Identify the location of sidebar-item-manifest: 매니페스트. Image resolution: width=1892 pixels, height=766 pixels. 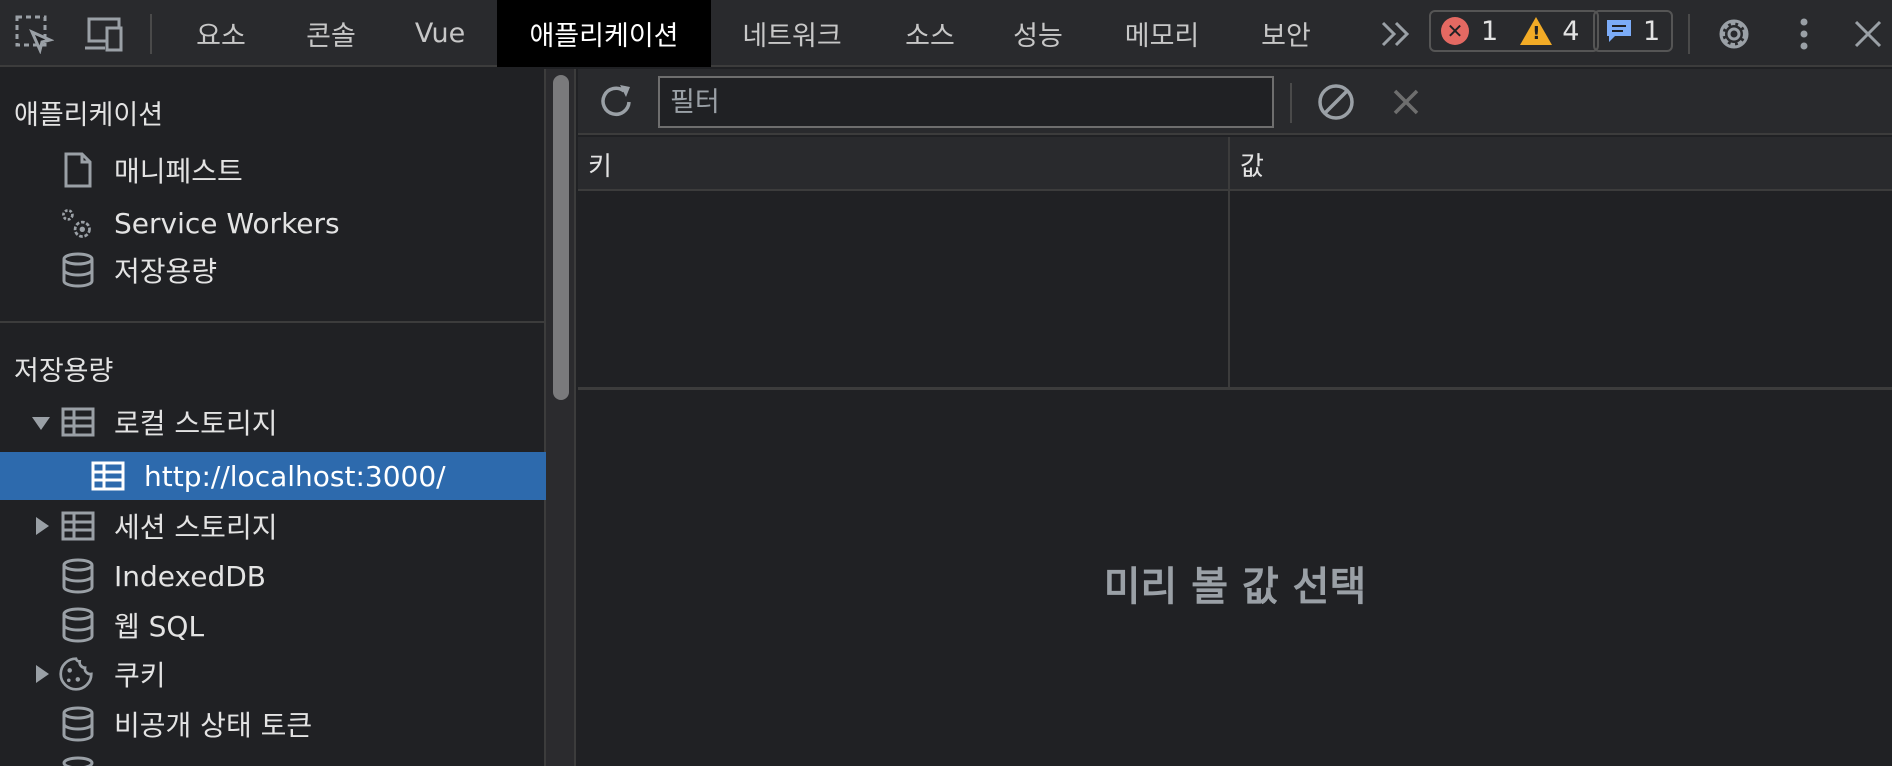
(273, 170).